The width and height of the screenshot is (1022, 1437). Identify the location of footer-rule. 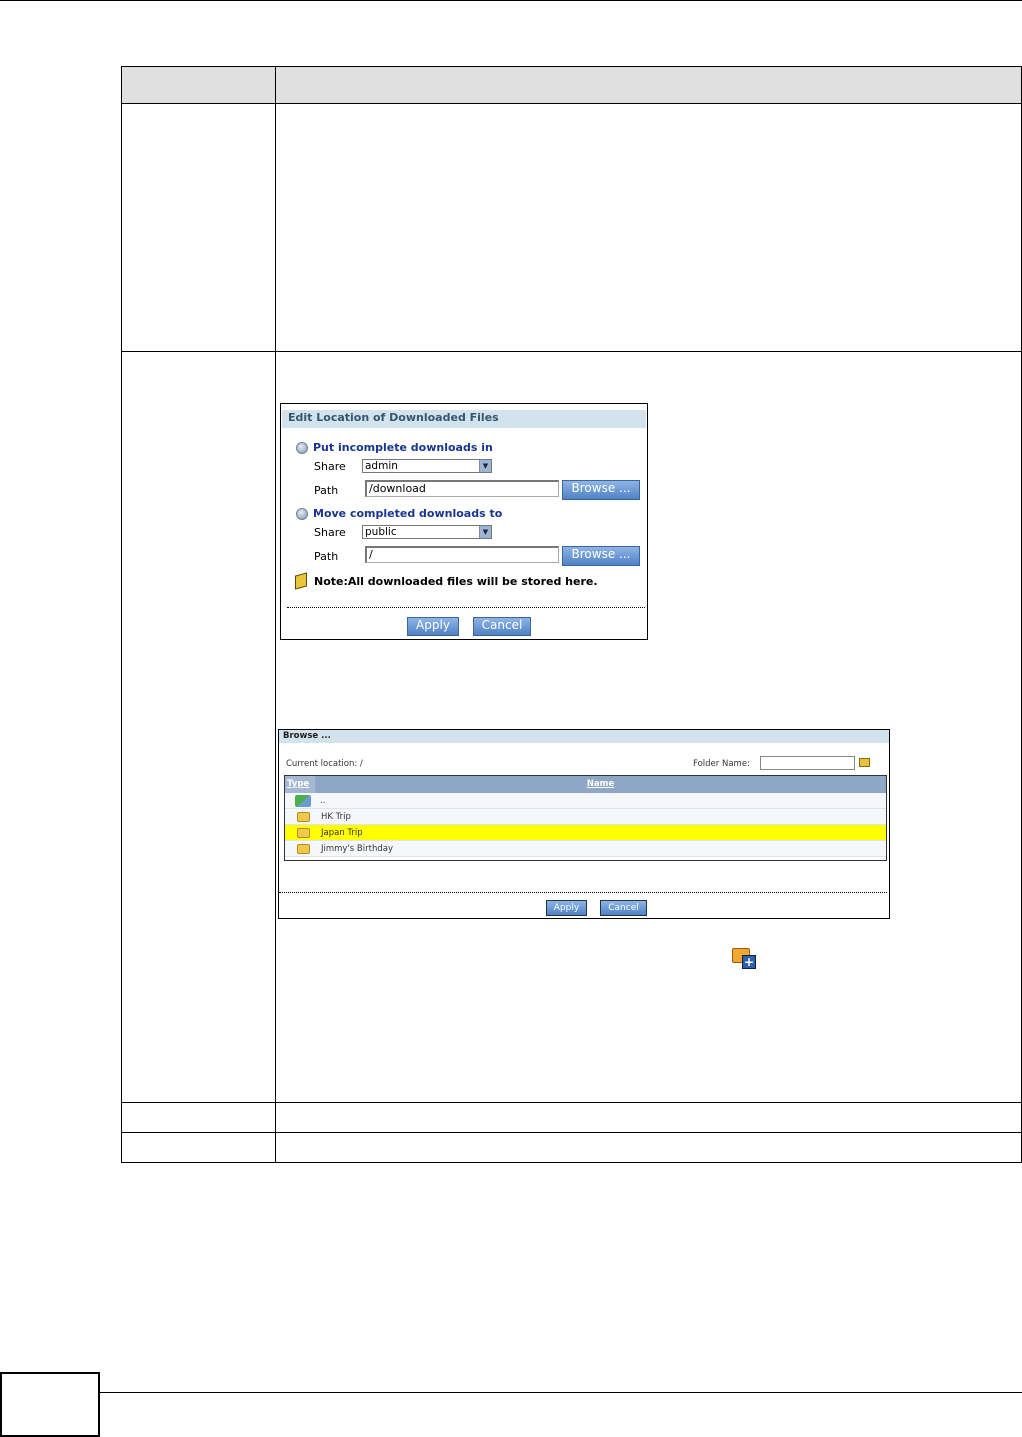
(561, 1392).